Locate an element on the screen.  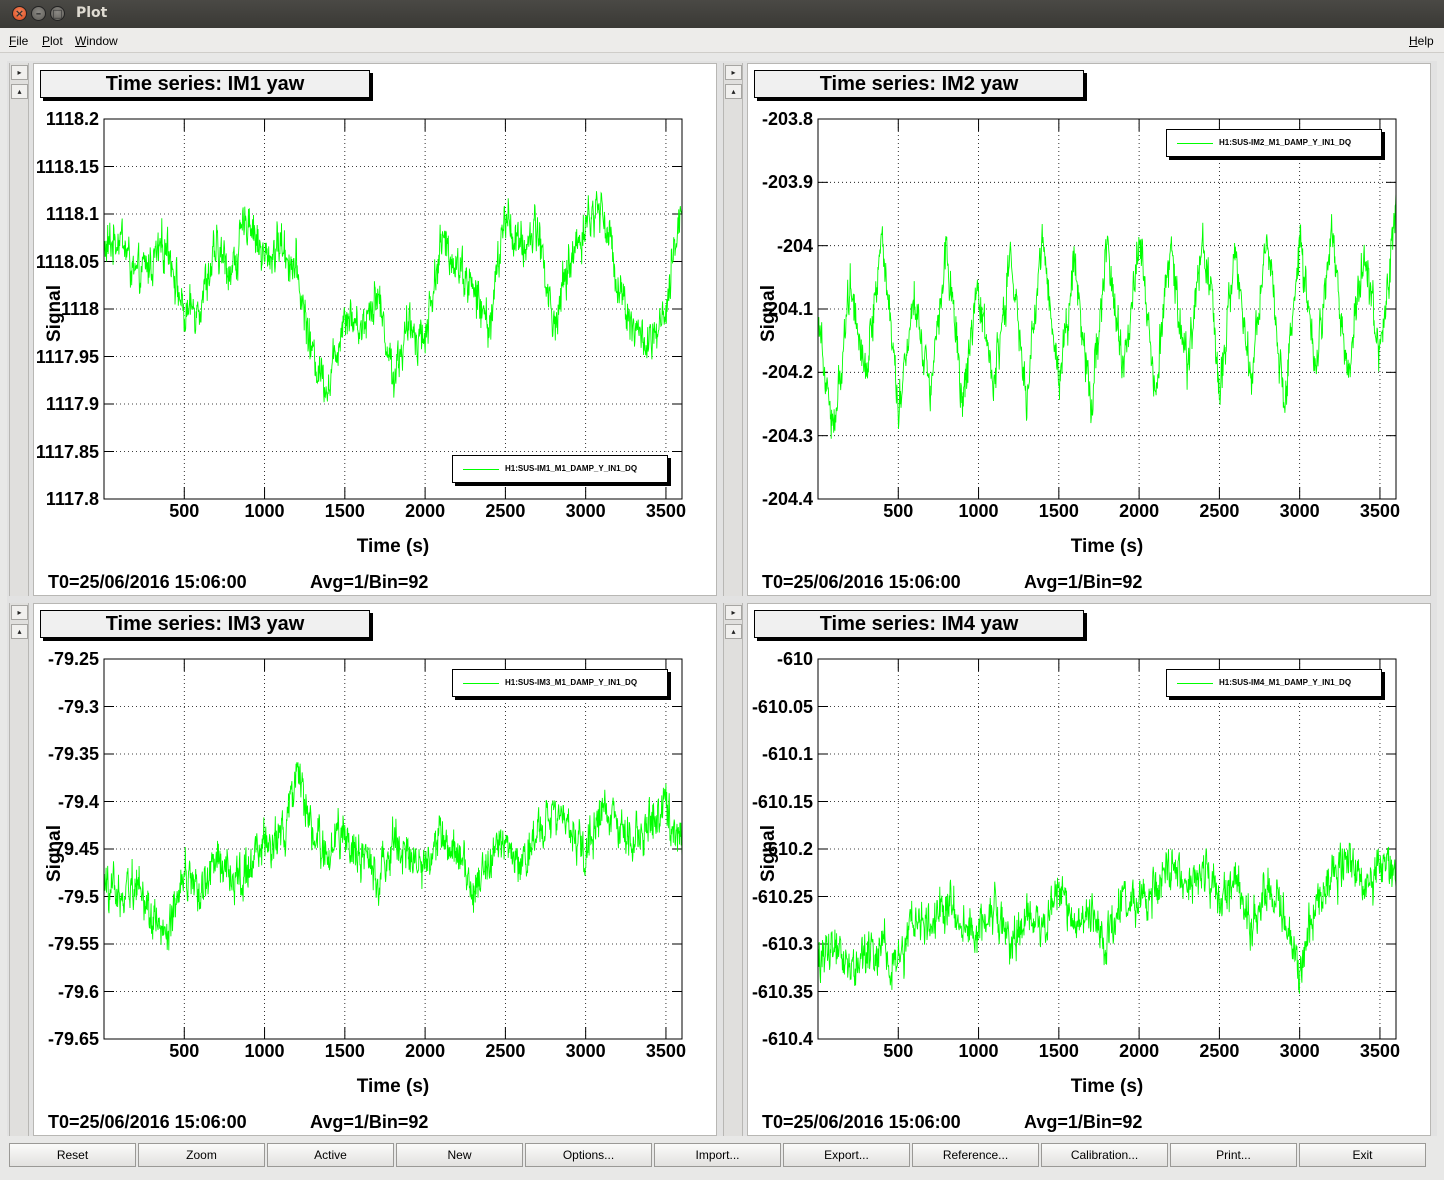
legend: H1:SUS-IM2_M1_DAMP_Y_IN1_DQ is located at coordinates (1274, 143).